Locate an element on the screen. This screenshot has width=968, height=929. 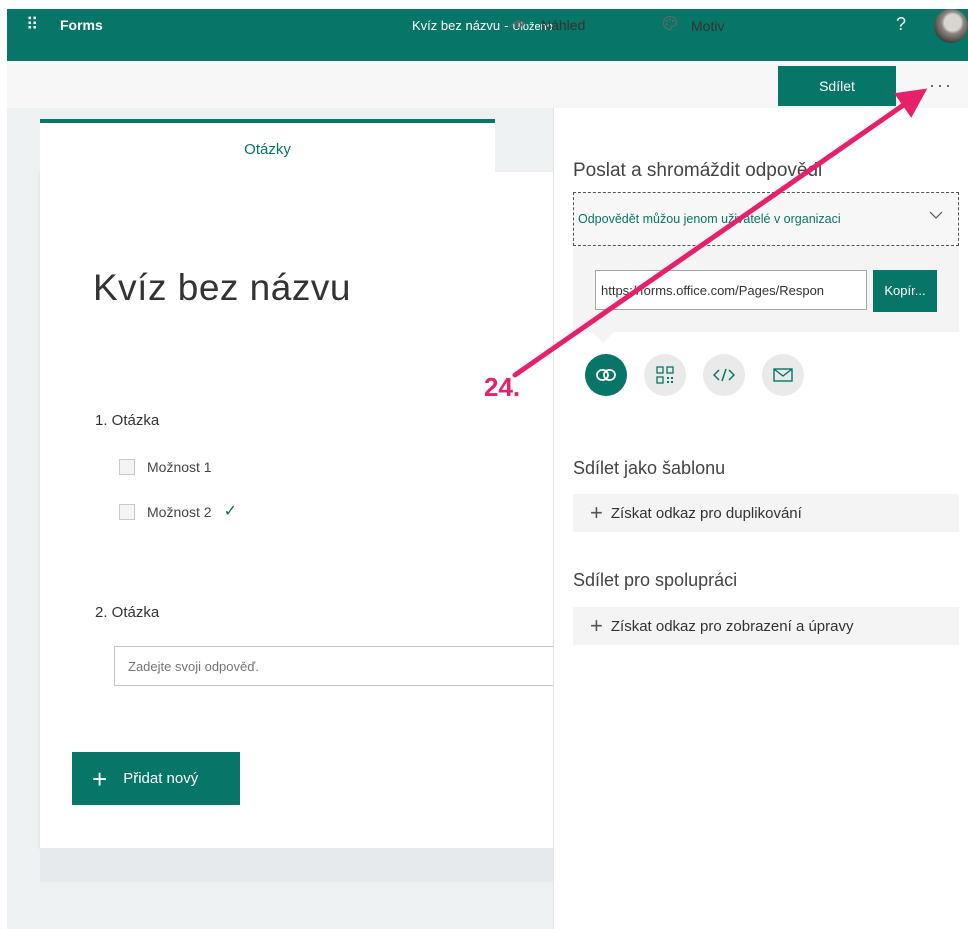
annotation-step-label: 24. is located at coordinates (502, 387).